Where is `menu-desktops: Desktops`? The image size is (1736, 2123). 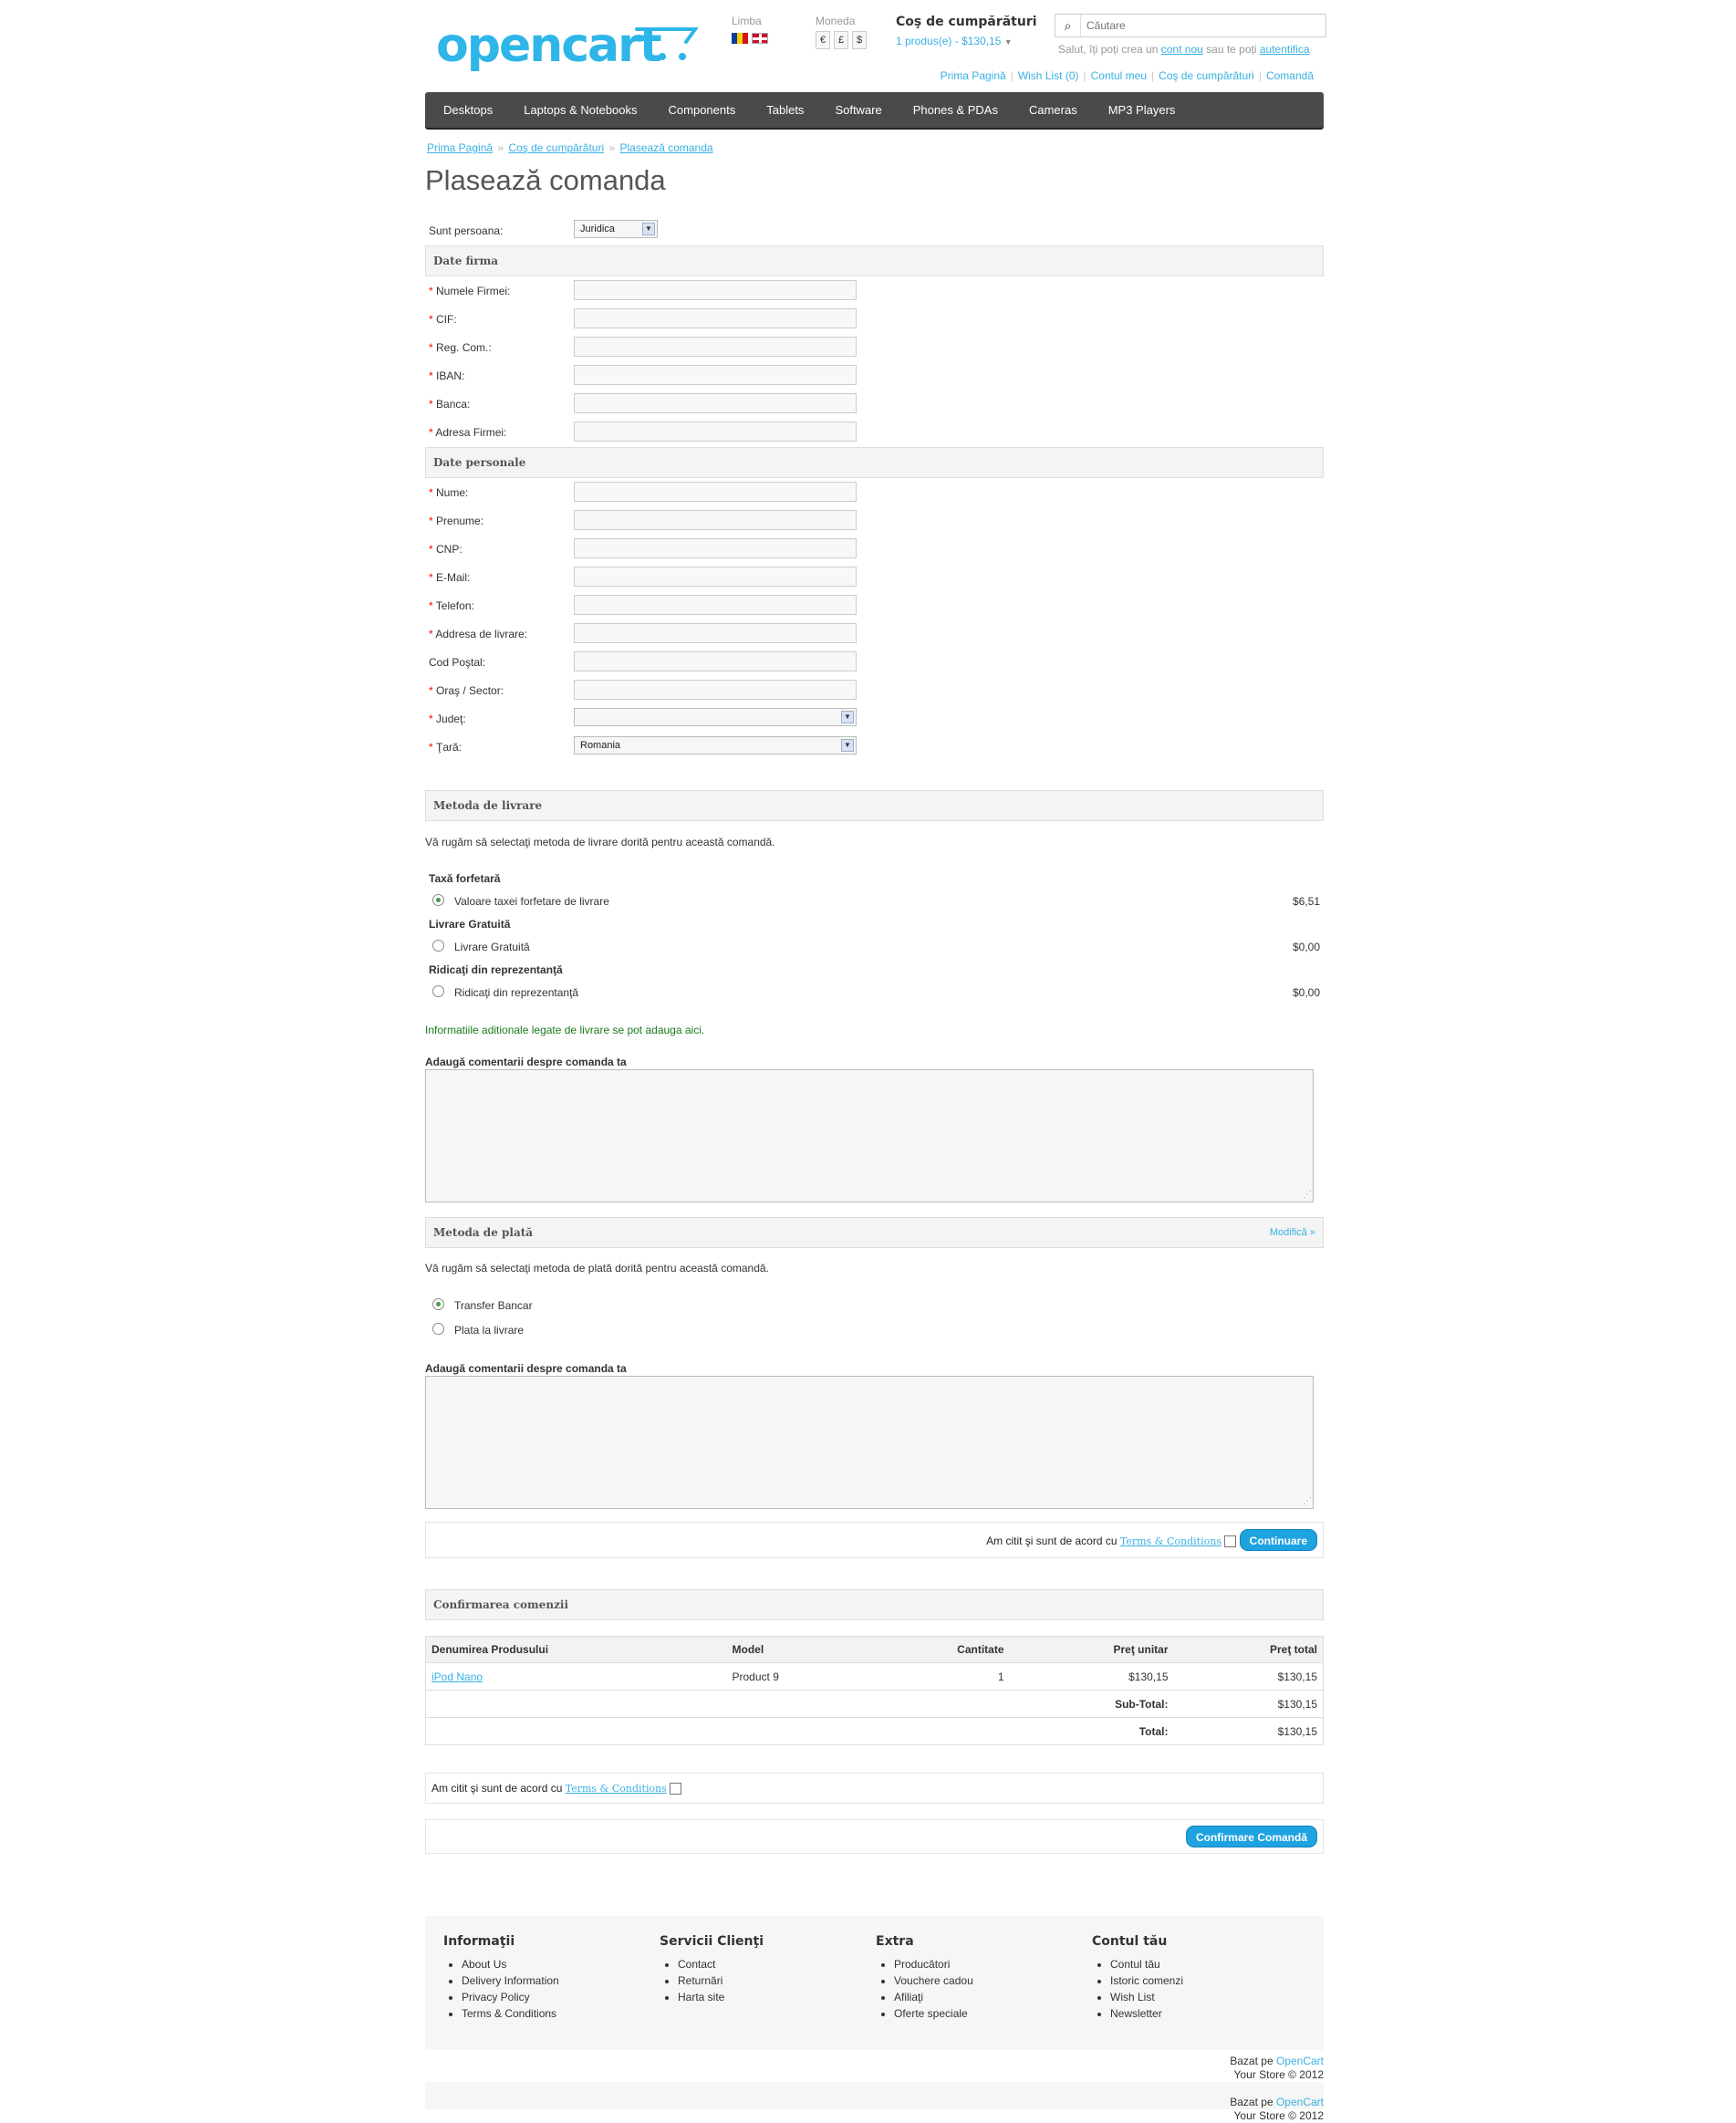 menu-desktops: Desktops is located at coordinates (465, 110).